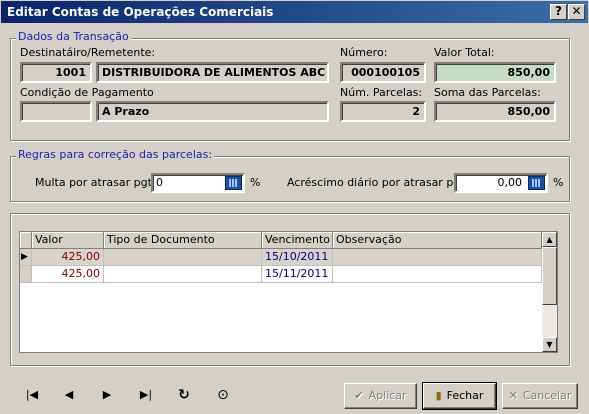 This screenshot has width=589, height=414. Describe the element at coordinates (255, 182) in the screenshot. I see `late-fee-unit: %` at that location.